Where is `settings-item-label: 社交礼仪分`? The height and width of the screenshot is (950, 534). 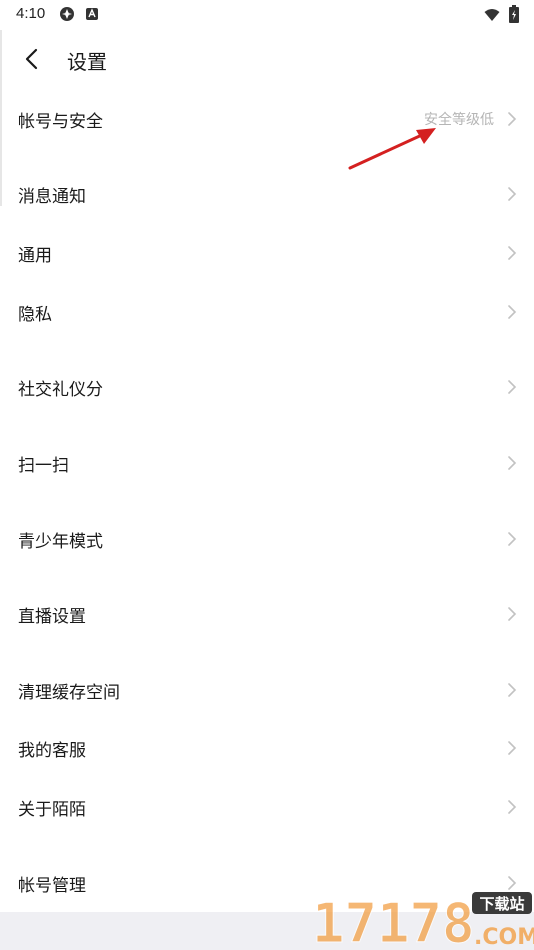
settings-item-label: 社交礼仪分 is located at coordinates (60, 389).